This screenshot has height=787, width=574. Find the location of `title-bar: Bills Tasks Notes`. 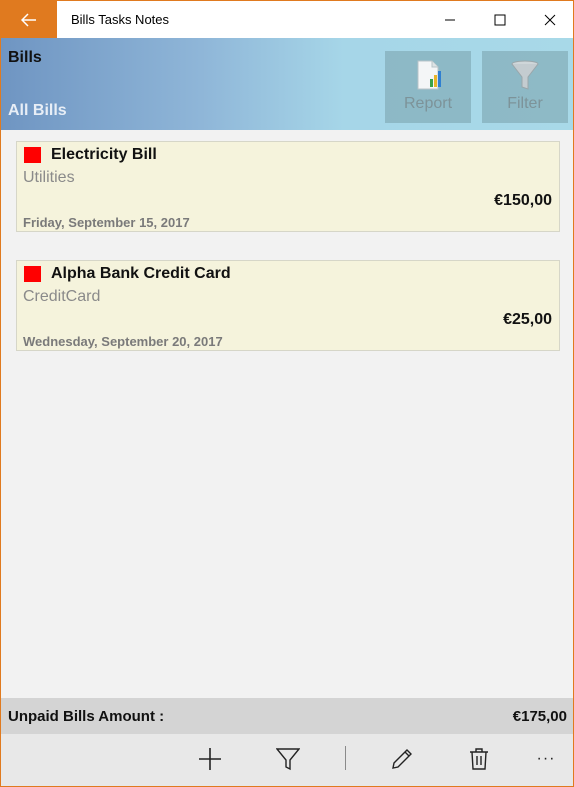

title-bar: Bills Tasks Notes is located at coordinates (287, 19).